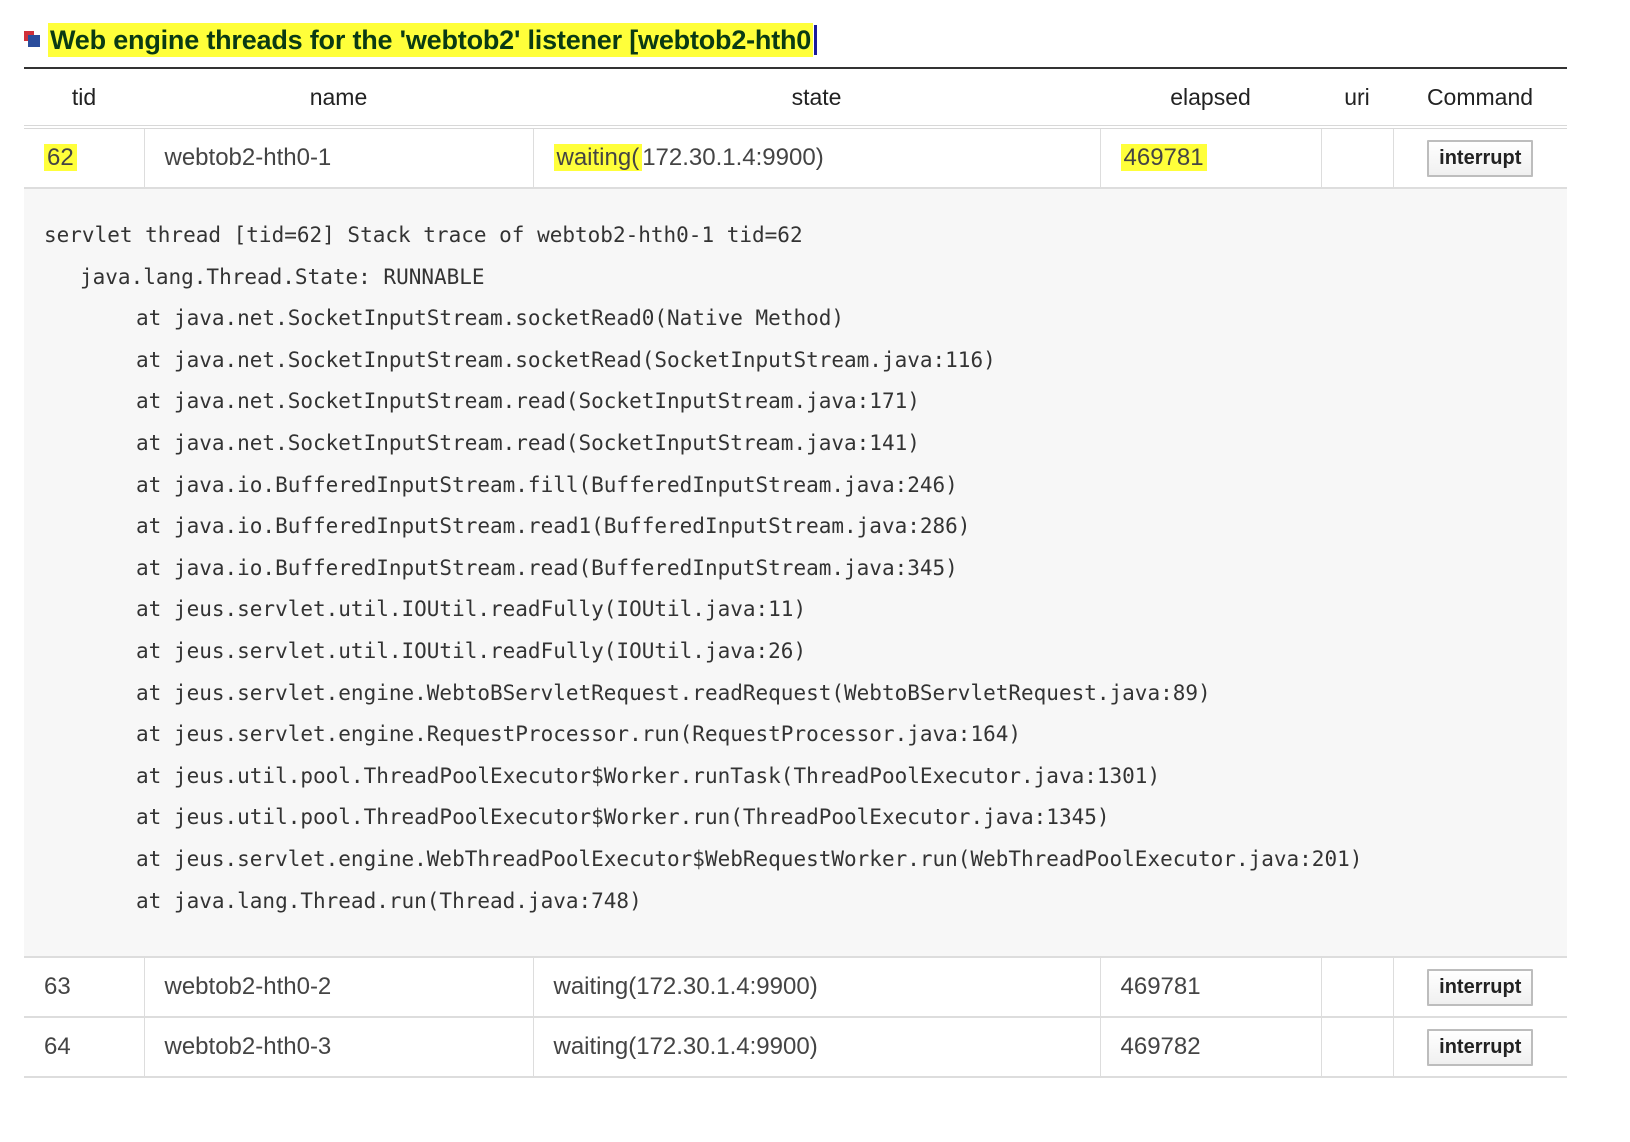 Image resolution: width=1630 pixels, height=1142 pixels. What do you see at coordinates (338, 988) in the screenshot?
I see `name-cell: webtob2-hth0-2` at bounding box center [338, 988].